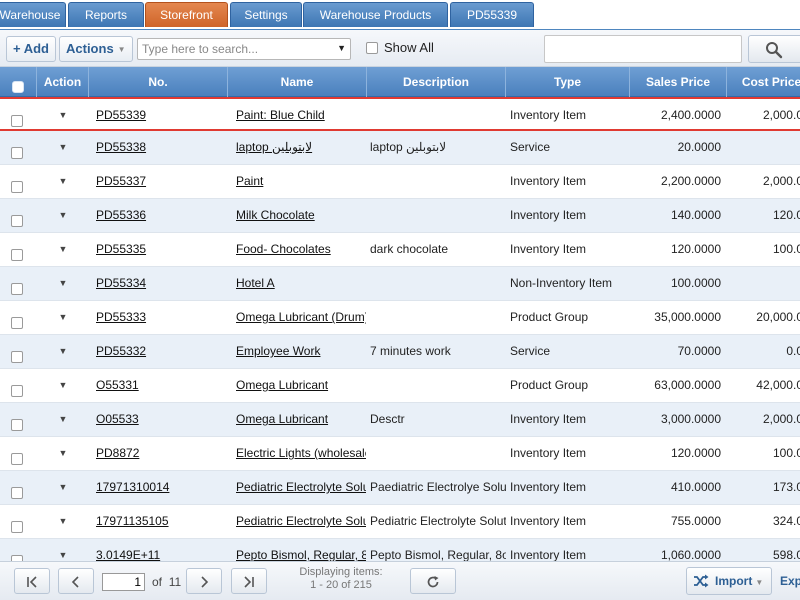 This screenshot has height=600, width=800. What do you see at coordinates (266, 14) in the screenshot?
I see `tab-settings: Settings` at bounding box center [266, 14].